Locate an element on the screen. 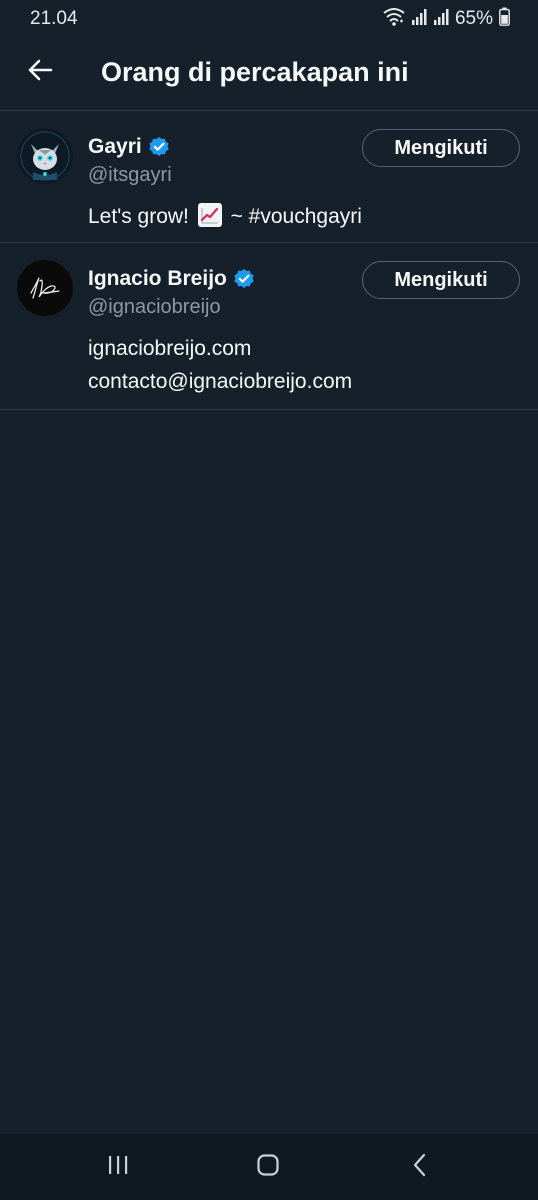  back-button is located at coordinates (40, 72).